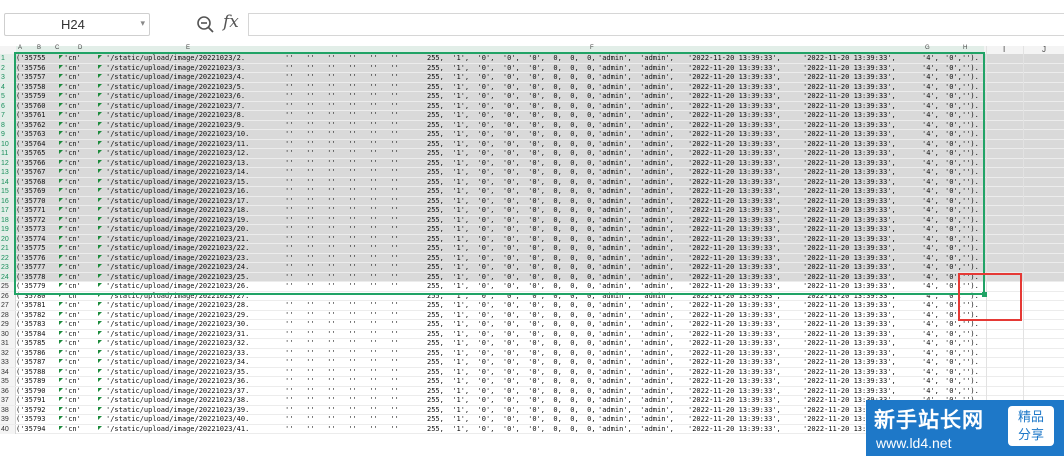 The height and width of the screenshot is (456, 1064). What do you see at coordinates (177, 201) in the screenshot?
I see `cell-path: '/static/upload/image/20221023/17.` at bounding box center [177, 201].